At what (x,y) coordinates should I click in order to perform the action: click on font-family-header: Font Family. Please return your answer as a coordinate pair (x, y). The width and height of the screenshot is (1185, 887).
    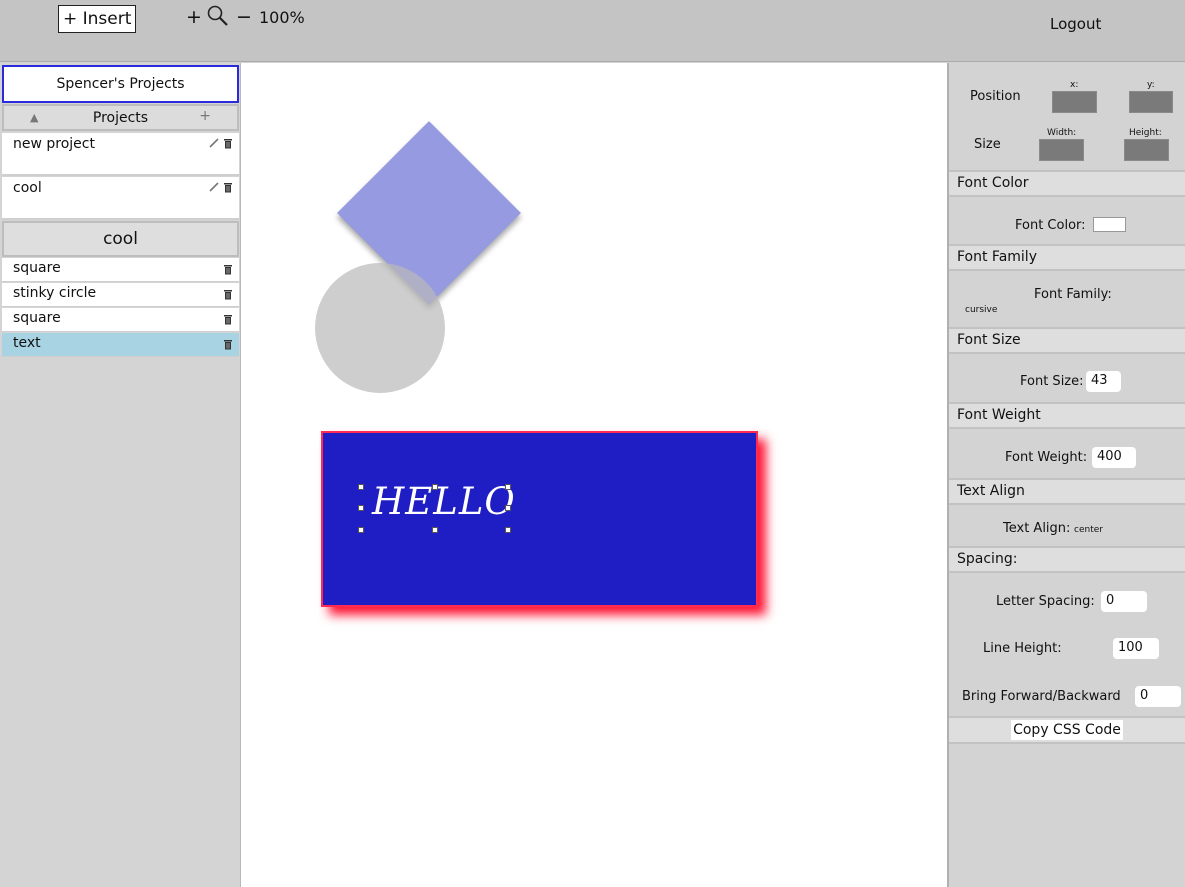
    Looking at the image, I should click on (1067, 257).